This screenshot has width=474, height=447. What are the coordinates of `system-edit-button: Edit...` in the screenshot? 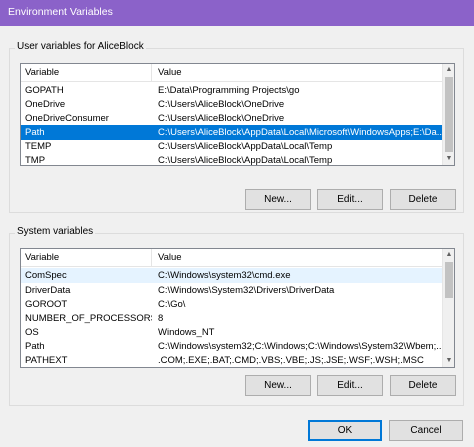 It's located at (350, 385).